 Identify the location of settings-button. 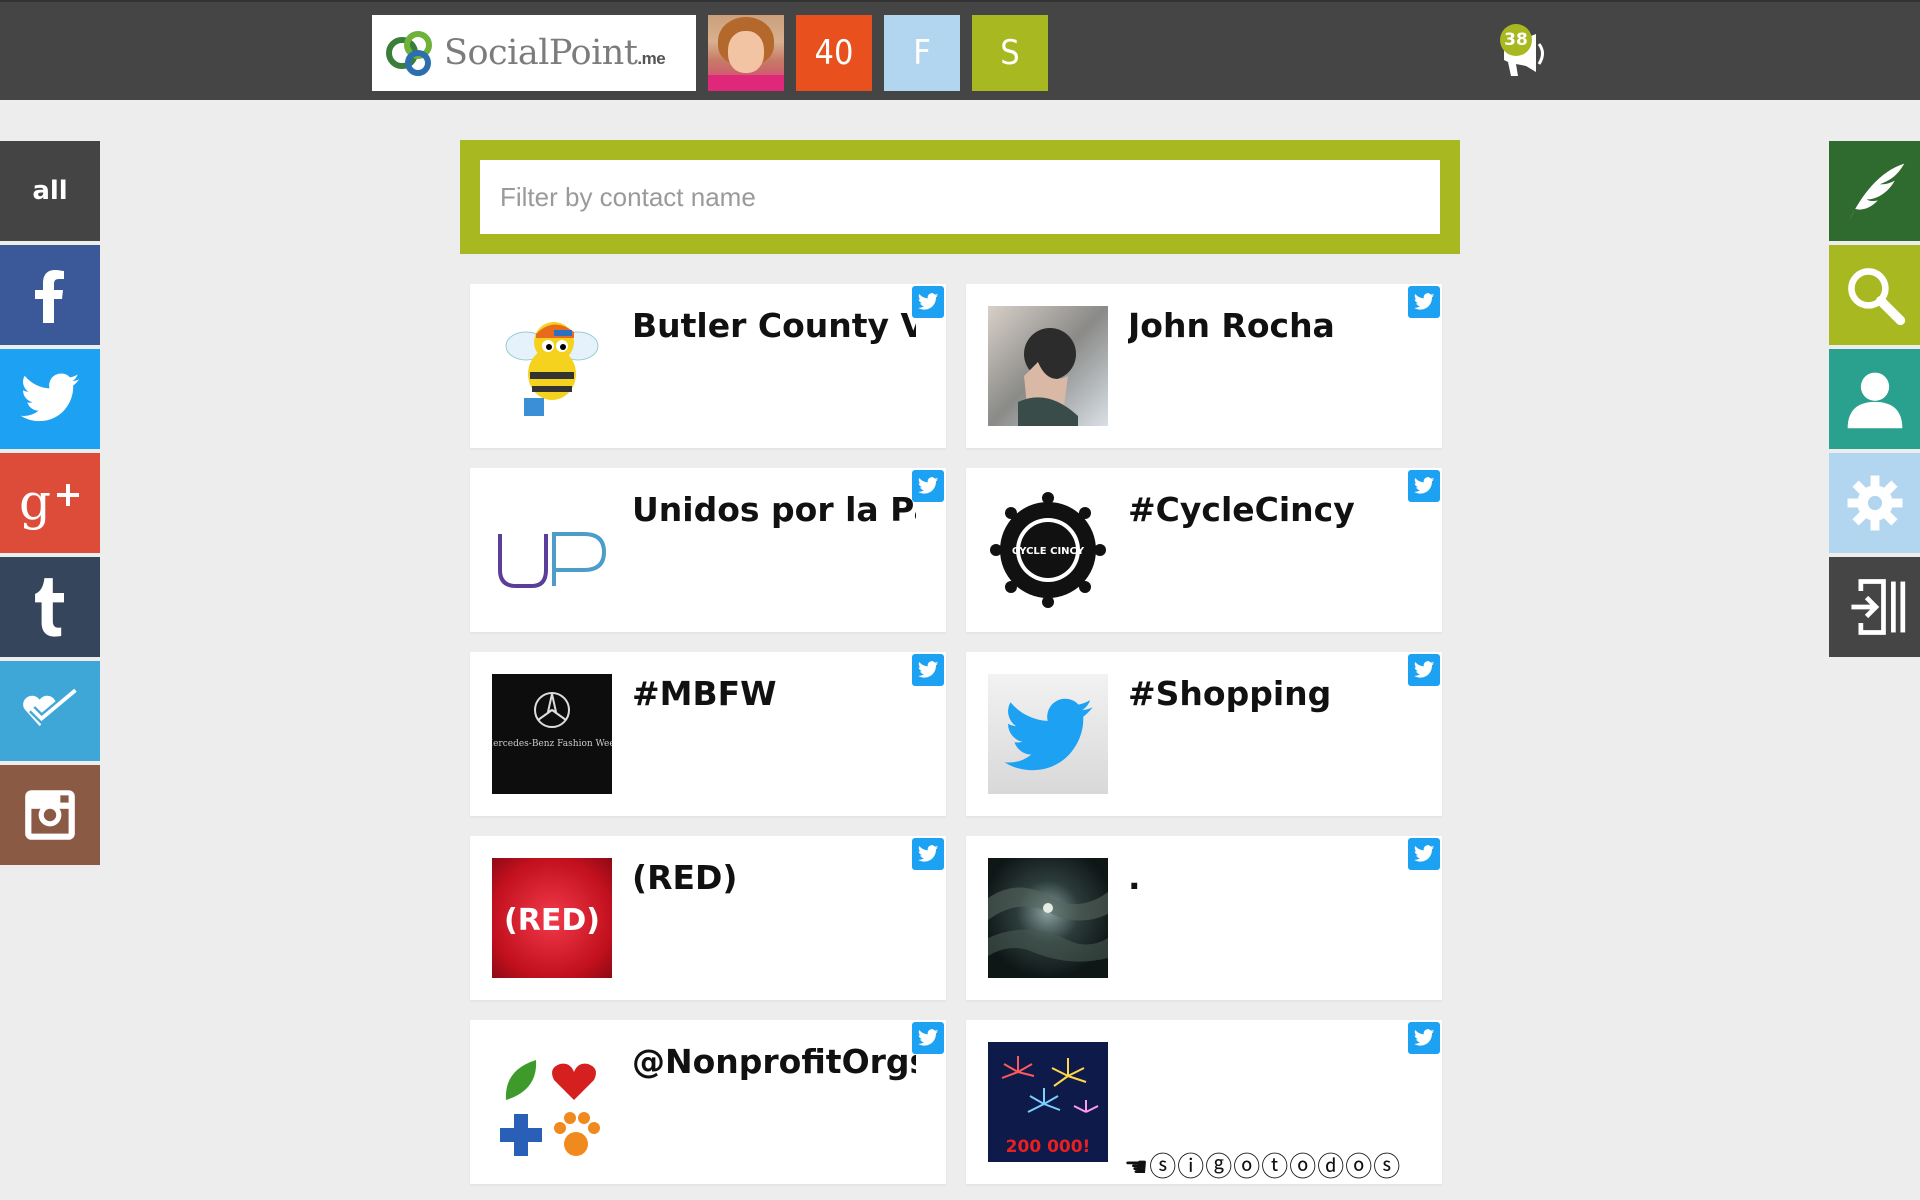
(1874, 503).